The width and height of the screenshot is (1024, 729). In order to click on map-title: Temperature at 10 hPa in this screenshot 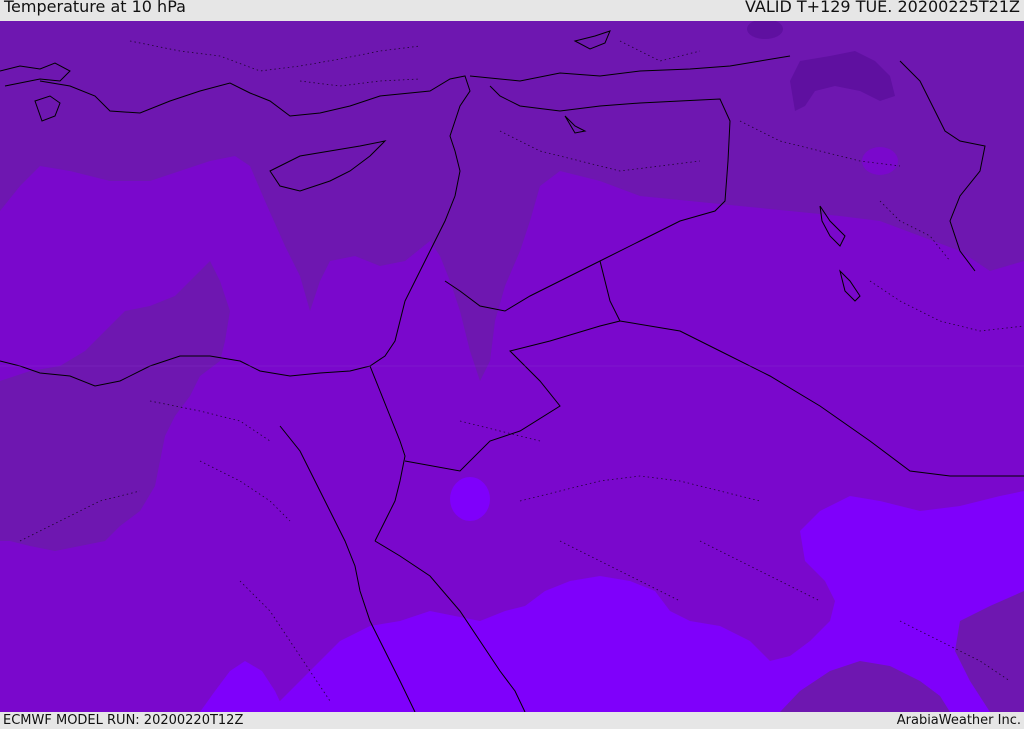, I will do `click(95, 8)`.